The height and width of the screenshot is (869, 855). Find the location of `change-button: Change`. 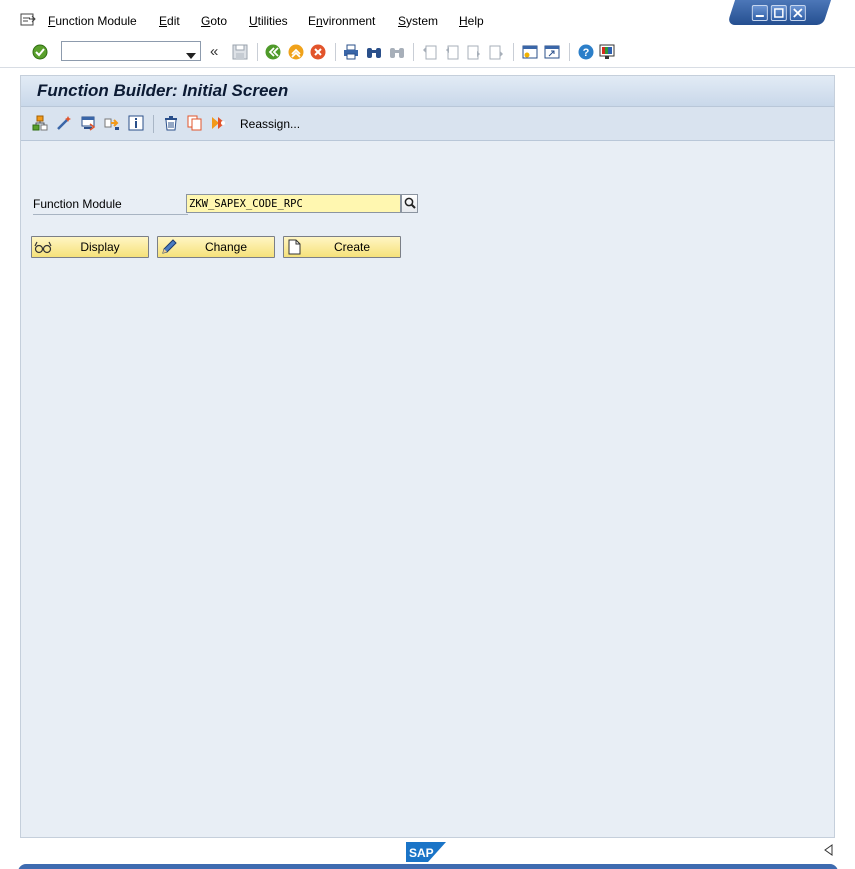

change-button: Change is located at coordinates (216, 247).